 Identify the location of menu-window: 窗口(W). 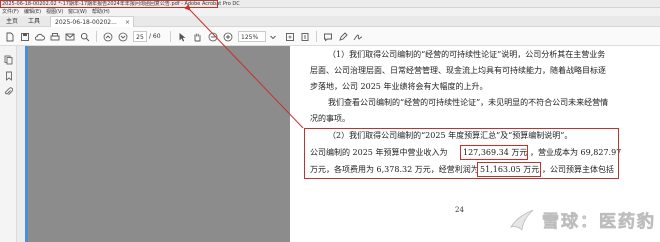
(77, 12).